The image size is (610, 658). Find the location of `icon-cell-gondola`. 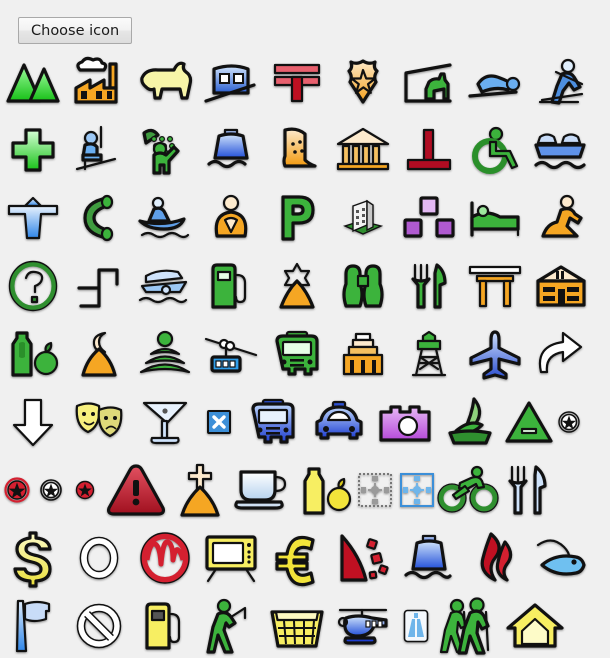

icon-cell-gondola is located at coordinates (231, 354).